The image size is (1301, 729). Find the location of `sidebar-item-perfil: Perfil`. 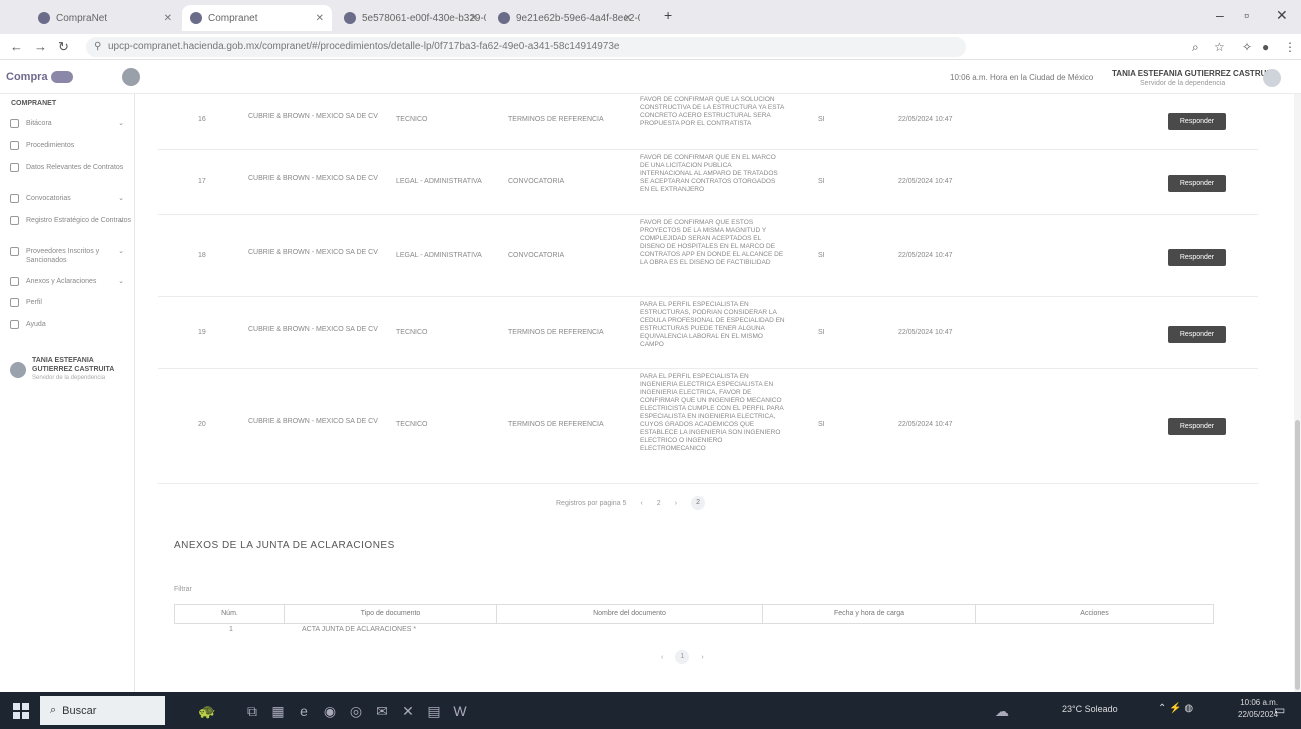

sidebar-item-perfil: Perfil is located at coordinates (71, 302).